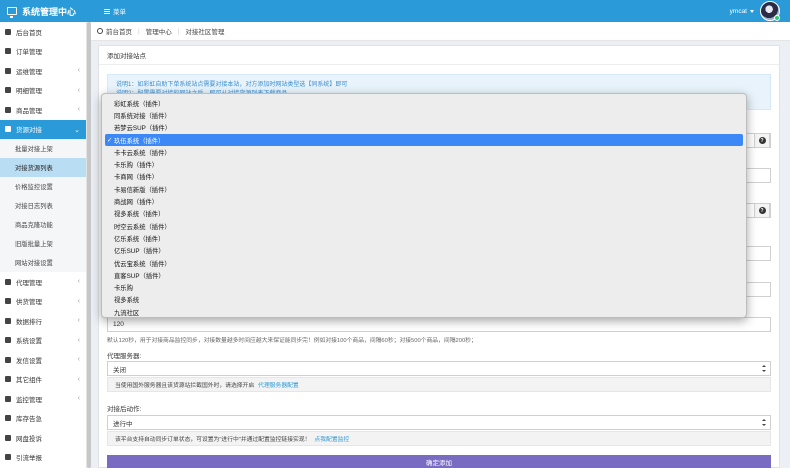 Image resolution: width=790 pixels, height=468 pixels. What do you see at coordinates (12, 12) in the screenshot?
I see `monitor-icon` at bounding box center [12, 12].